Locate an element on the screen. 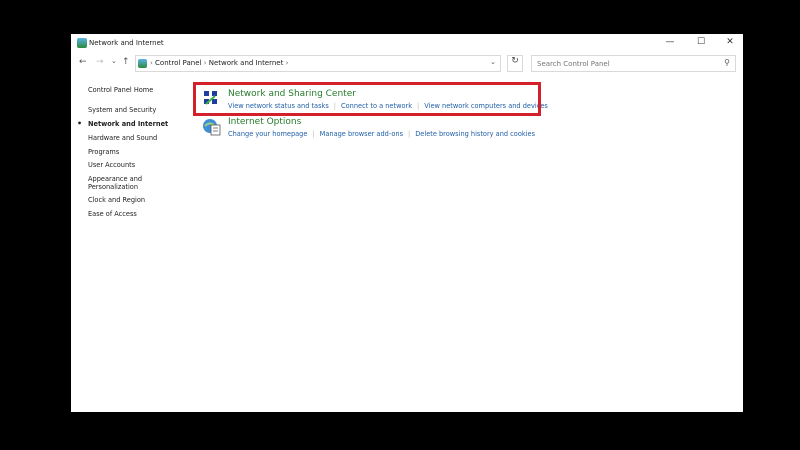 The width and height of the screenshot is (800, 450). refresh-button: ↻ is located at coordinates (515, 63).